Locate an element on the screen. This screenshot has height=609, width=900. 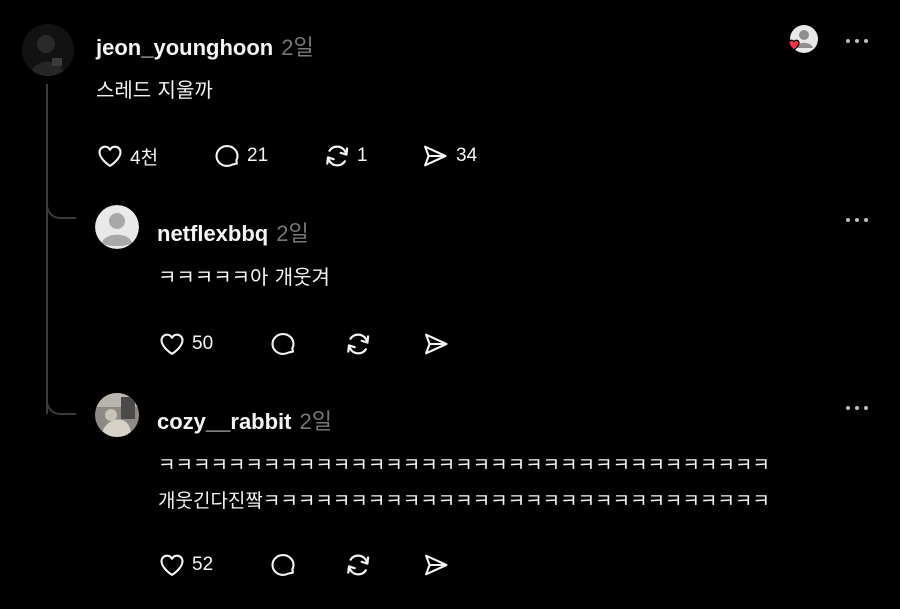
comment-text: ㅋㅋㅋㅋㅋ아 개웃겨 is located at coordinates (244, 277).